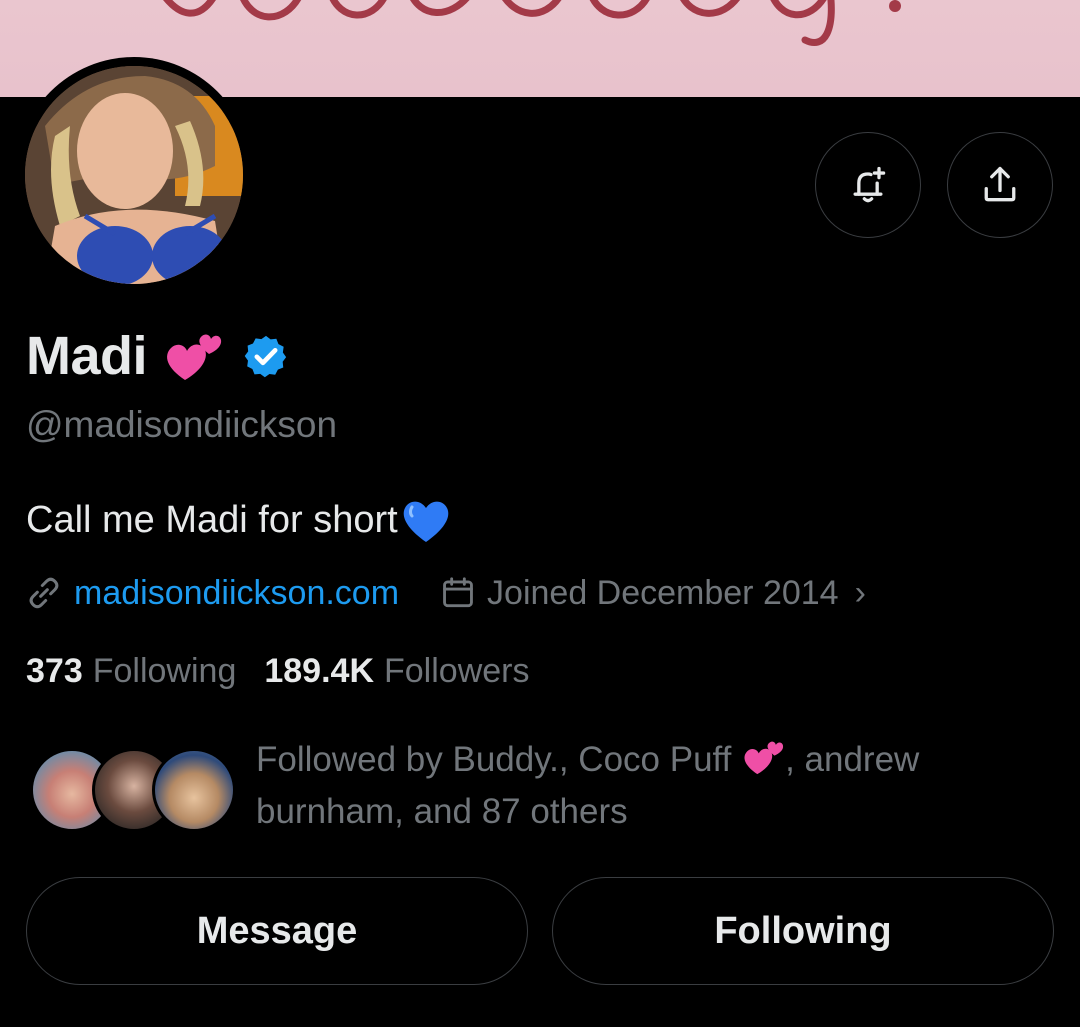 This screenshot has width=1080, height=1027. Describe the element at coordinates (194, 790) in the screenshot. I see `mutual-follower-avatar` at that location.